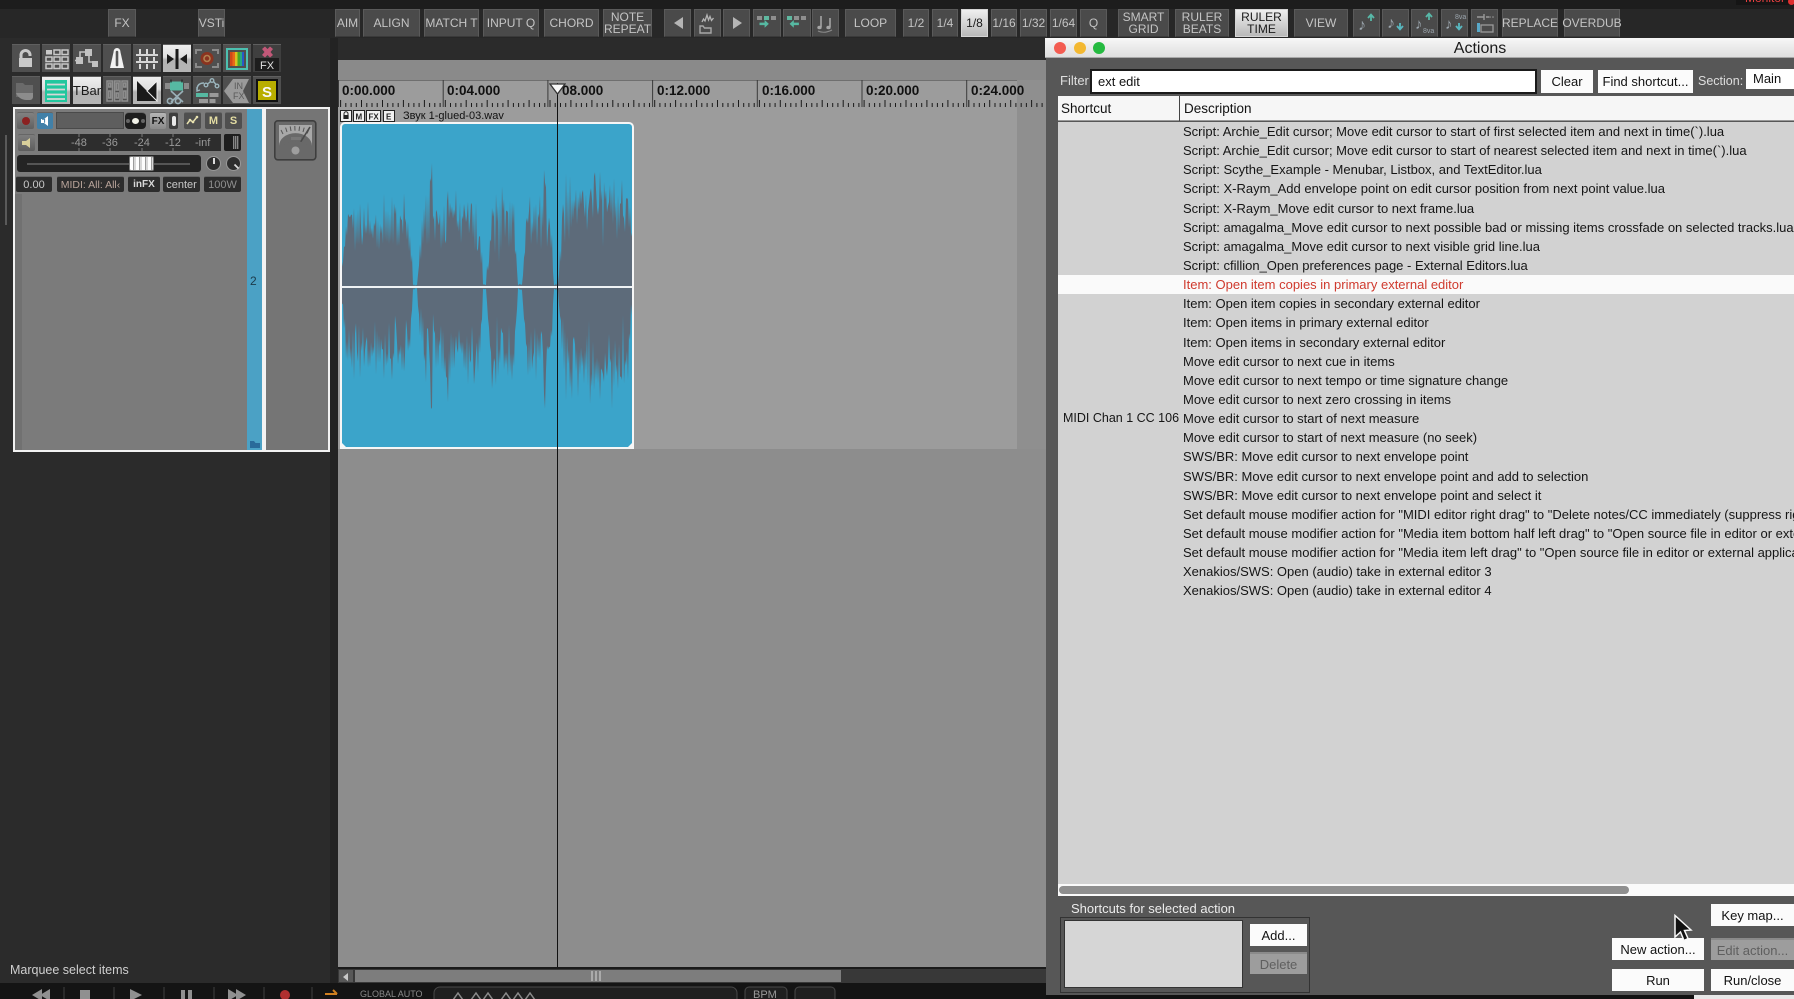 This screenshot has height=999, width=1794. What do you see at coordinates (892, 90) in the screenshot?
I see `svg-text: 0:20.000` at bounding box center [892, 90].